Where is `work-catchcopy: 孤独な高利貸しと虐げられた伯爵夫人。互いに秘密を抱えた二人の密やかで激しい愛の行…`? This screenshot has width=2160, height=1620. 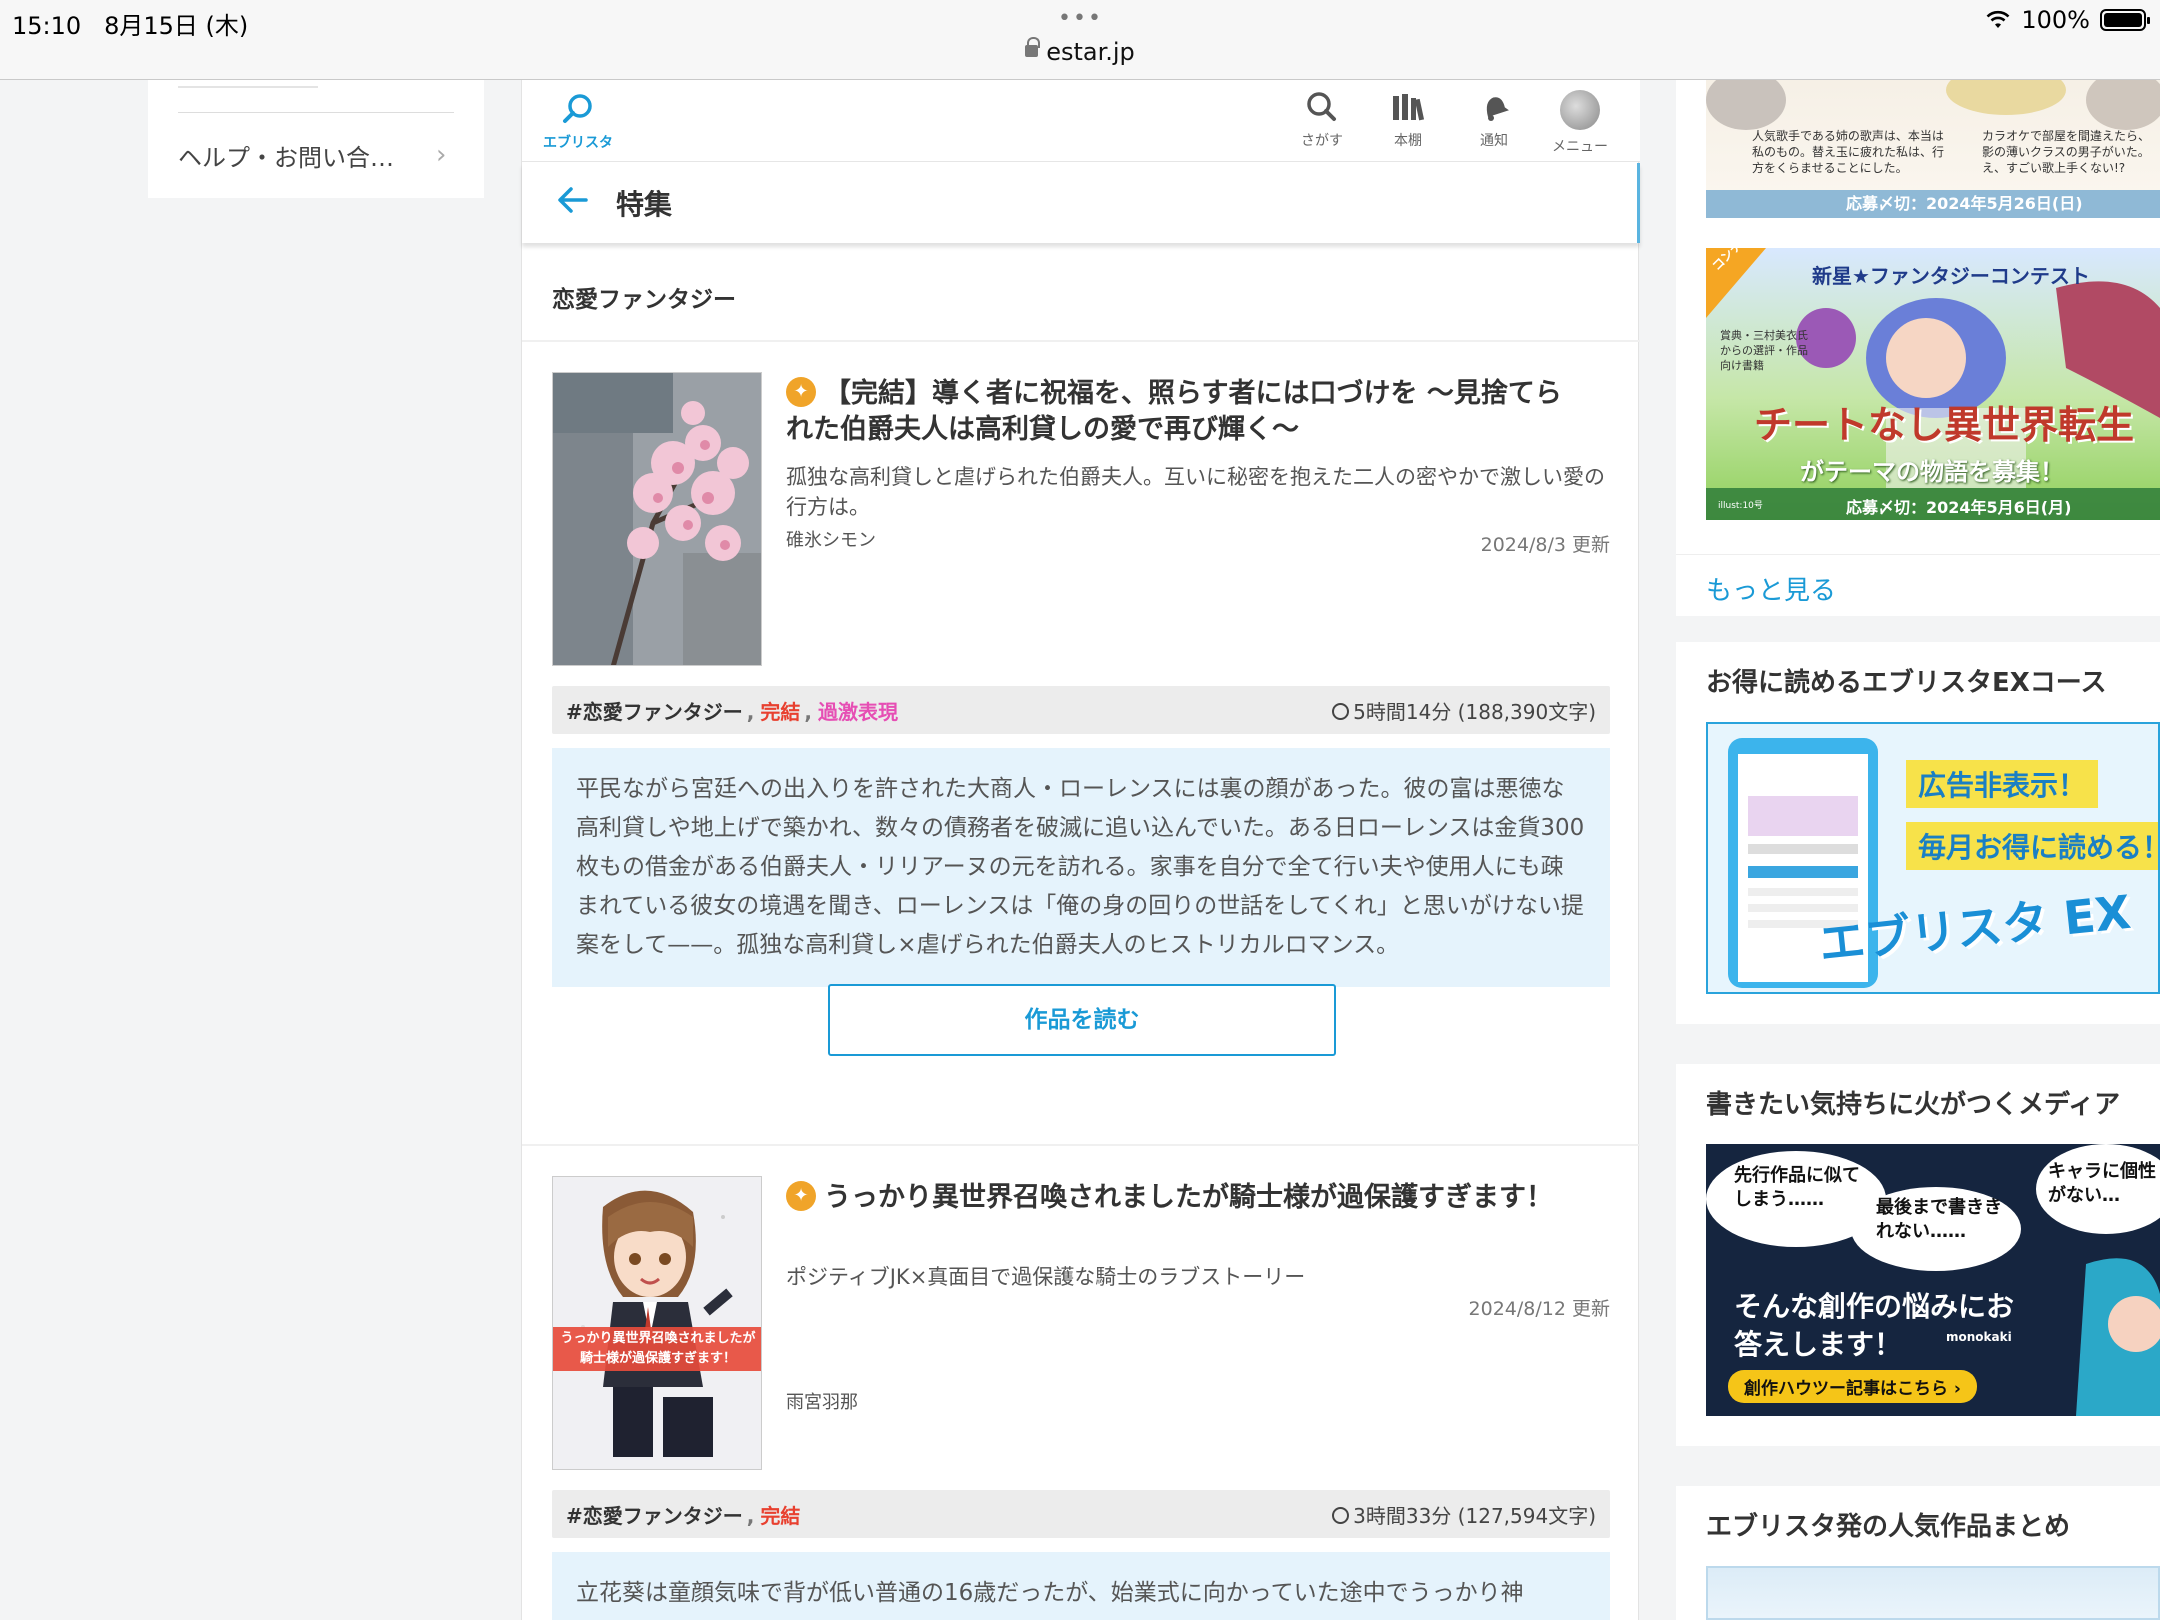 work-catchcopy: 孤独な高利貸しと虐げられた伯爵夫人。互いに秘密を抱えた二人の密やかで激しい愛の行… is located at coordinates (1195, 492).